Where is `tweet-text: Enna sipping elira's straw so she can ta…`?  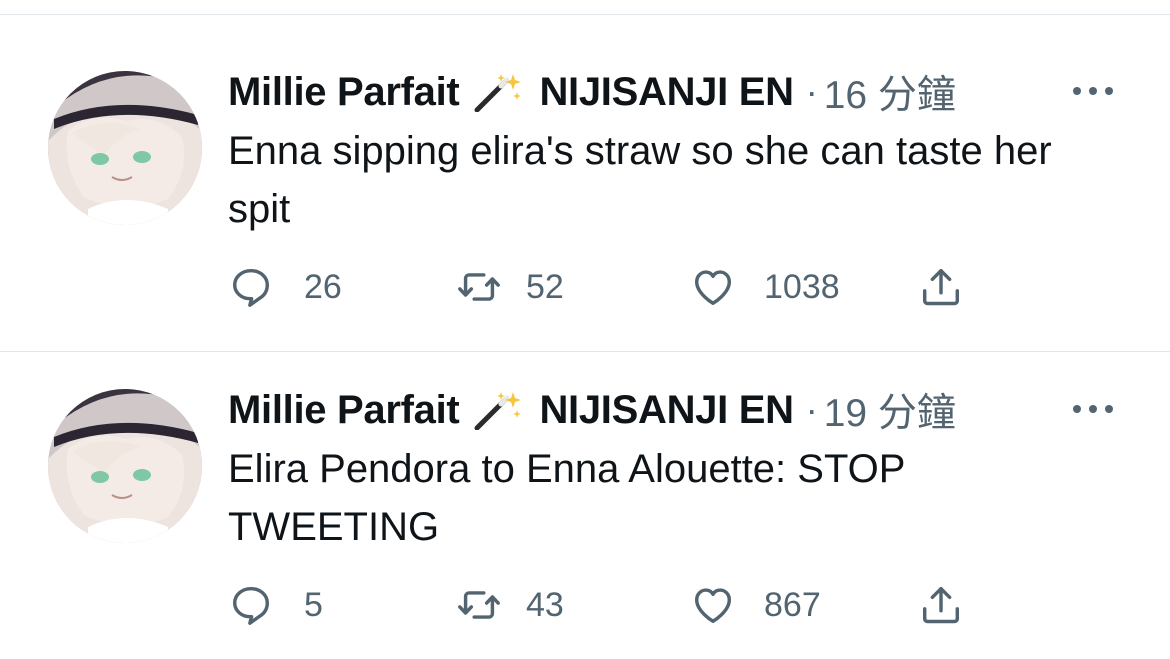 tweet-text: Enna sipping elira's straw so she can ta… is located at coordinates (640, 180).